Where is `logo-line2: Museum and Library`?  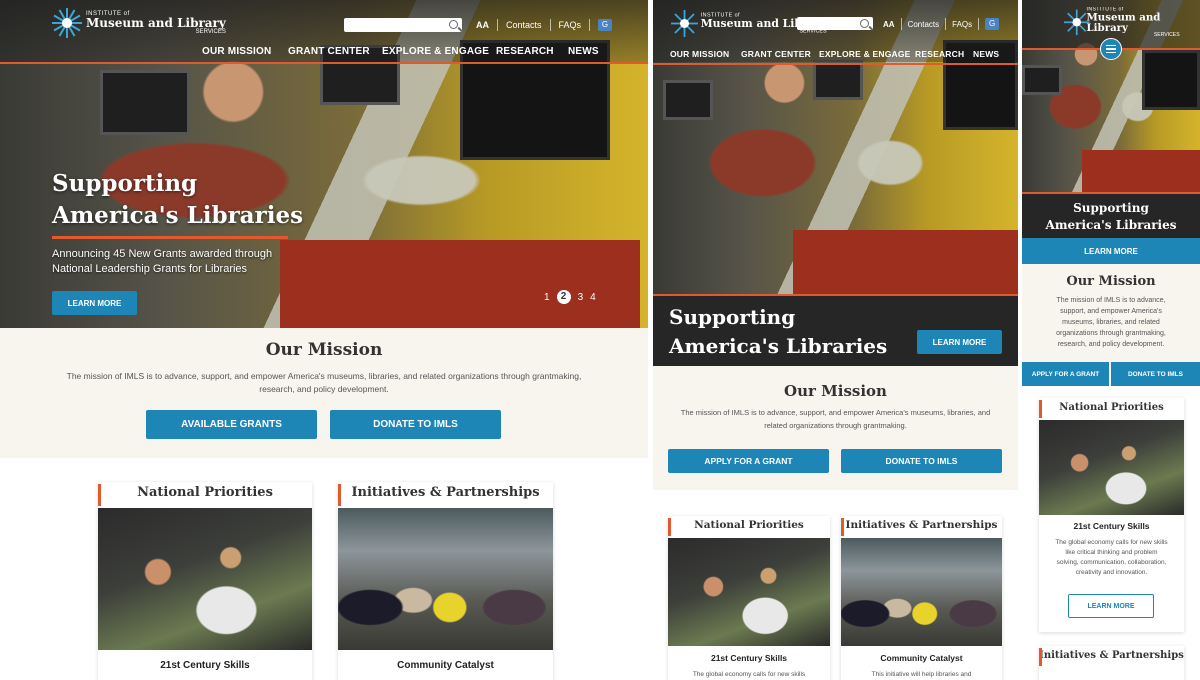
logo-line2: Museum and Library is located at coordinates (1123, 22).